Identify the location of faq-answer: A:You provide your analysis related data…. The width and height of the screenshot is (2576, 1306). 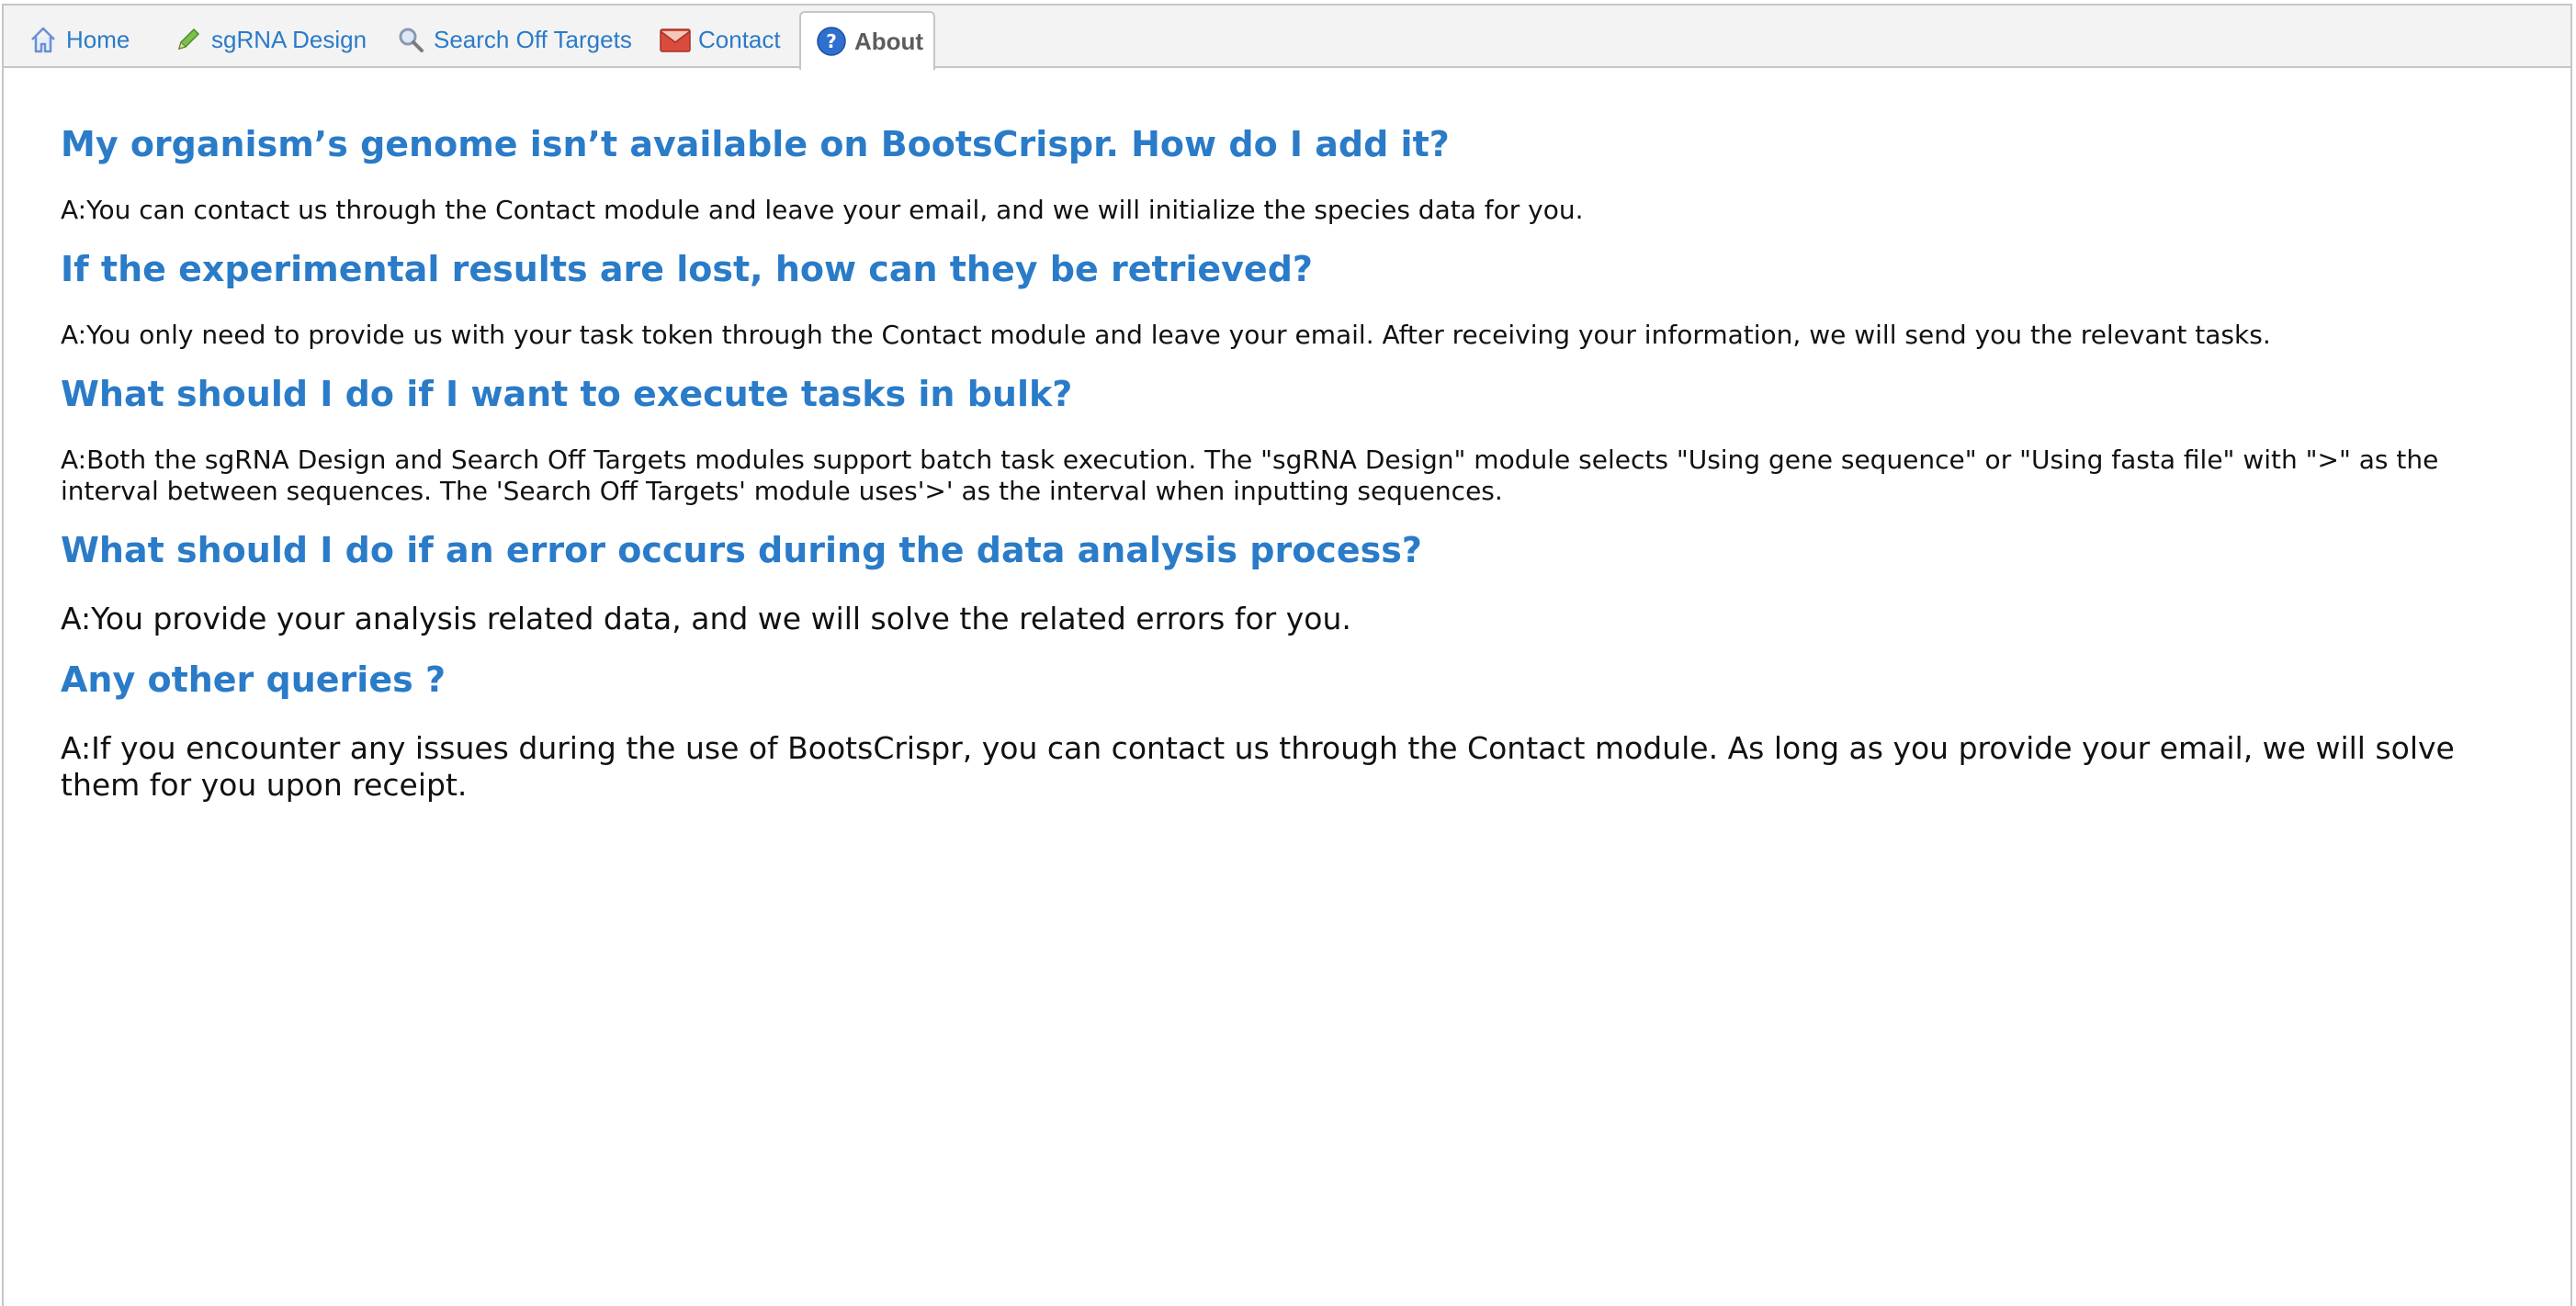
(706, 619).